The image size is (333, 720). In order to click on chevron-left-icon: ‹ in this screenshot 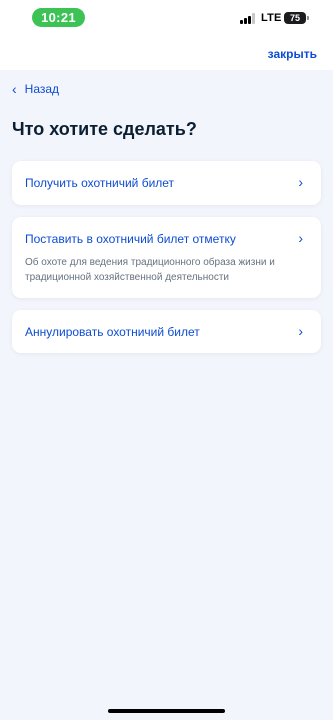, I will do `click(14, 89)`.